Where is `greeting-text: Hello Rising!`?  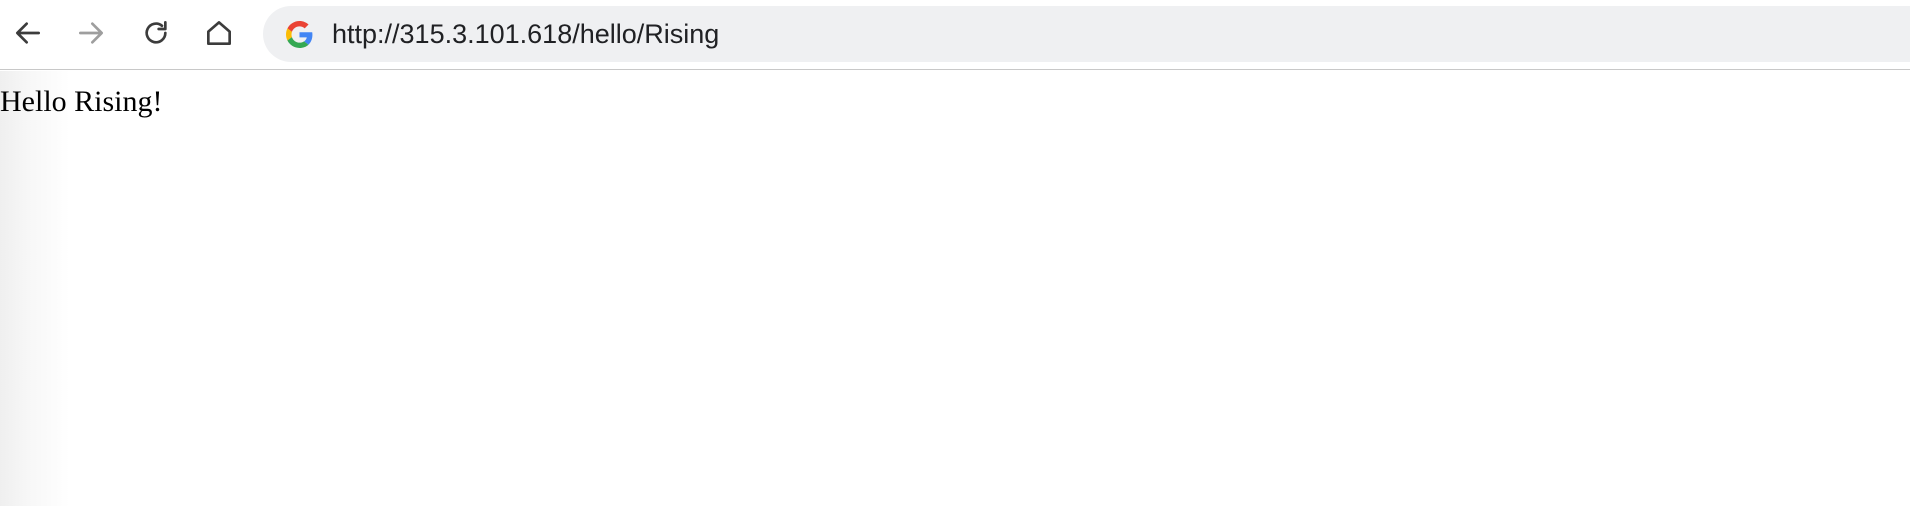 greeting-text: Hello Rising! is located at coordinates (81, 101).